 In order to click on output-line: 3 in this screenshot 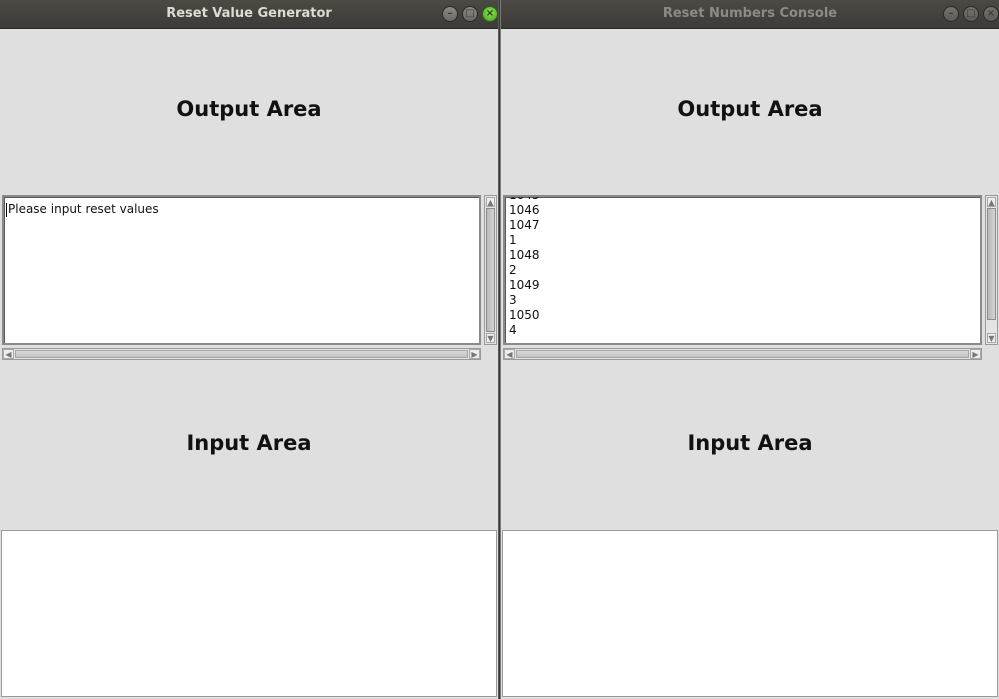, I will do `click(513, 300)`.